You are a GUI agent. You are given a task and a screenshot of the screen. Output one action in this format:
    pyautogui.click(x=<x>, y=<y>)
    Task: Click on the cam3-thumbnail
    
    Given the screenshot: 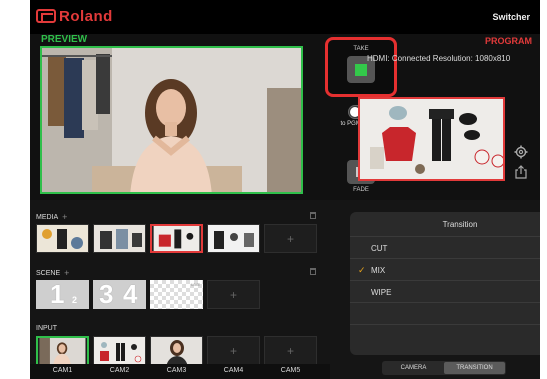 What is the action you would take?
    pyautogui.click(x=176, y=351)
    